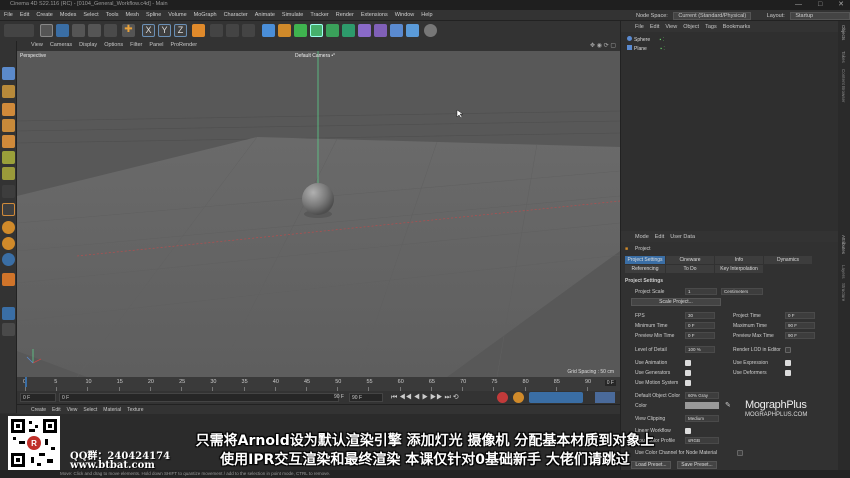 The width and height of the screenshot is (850, 478). I want to click on preview-min-field: 0 F, so click(700, 335).